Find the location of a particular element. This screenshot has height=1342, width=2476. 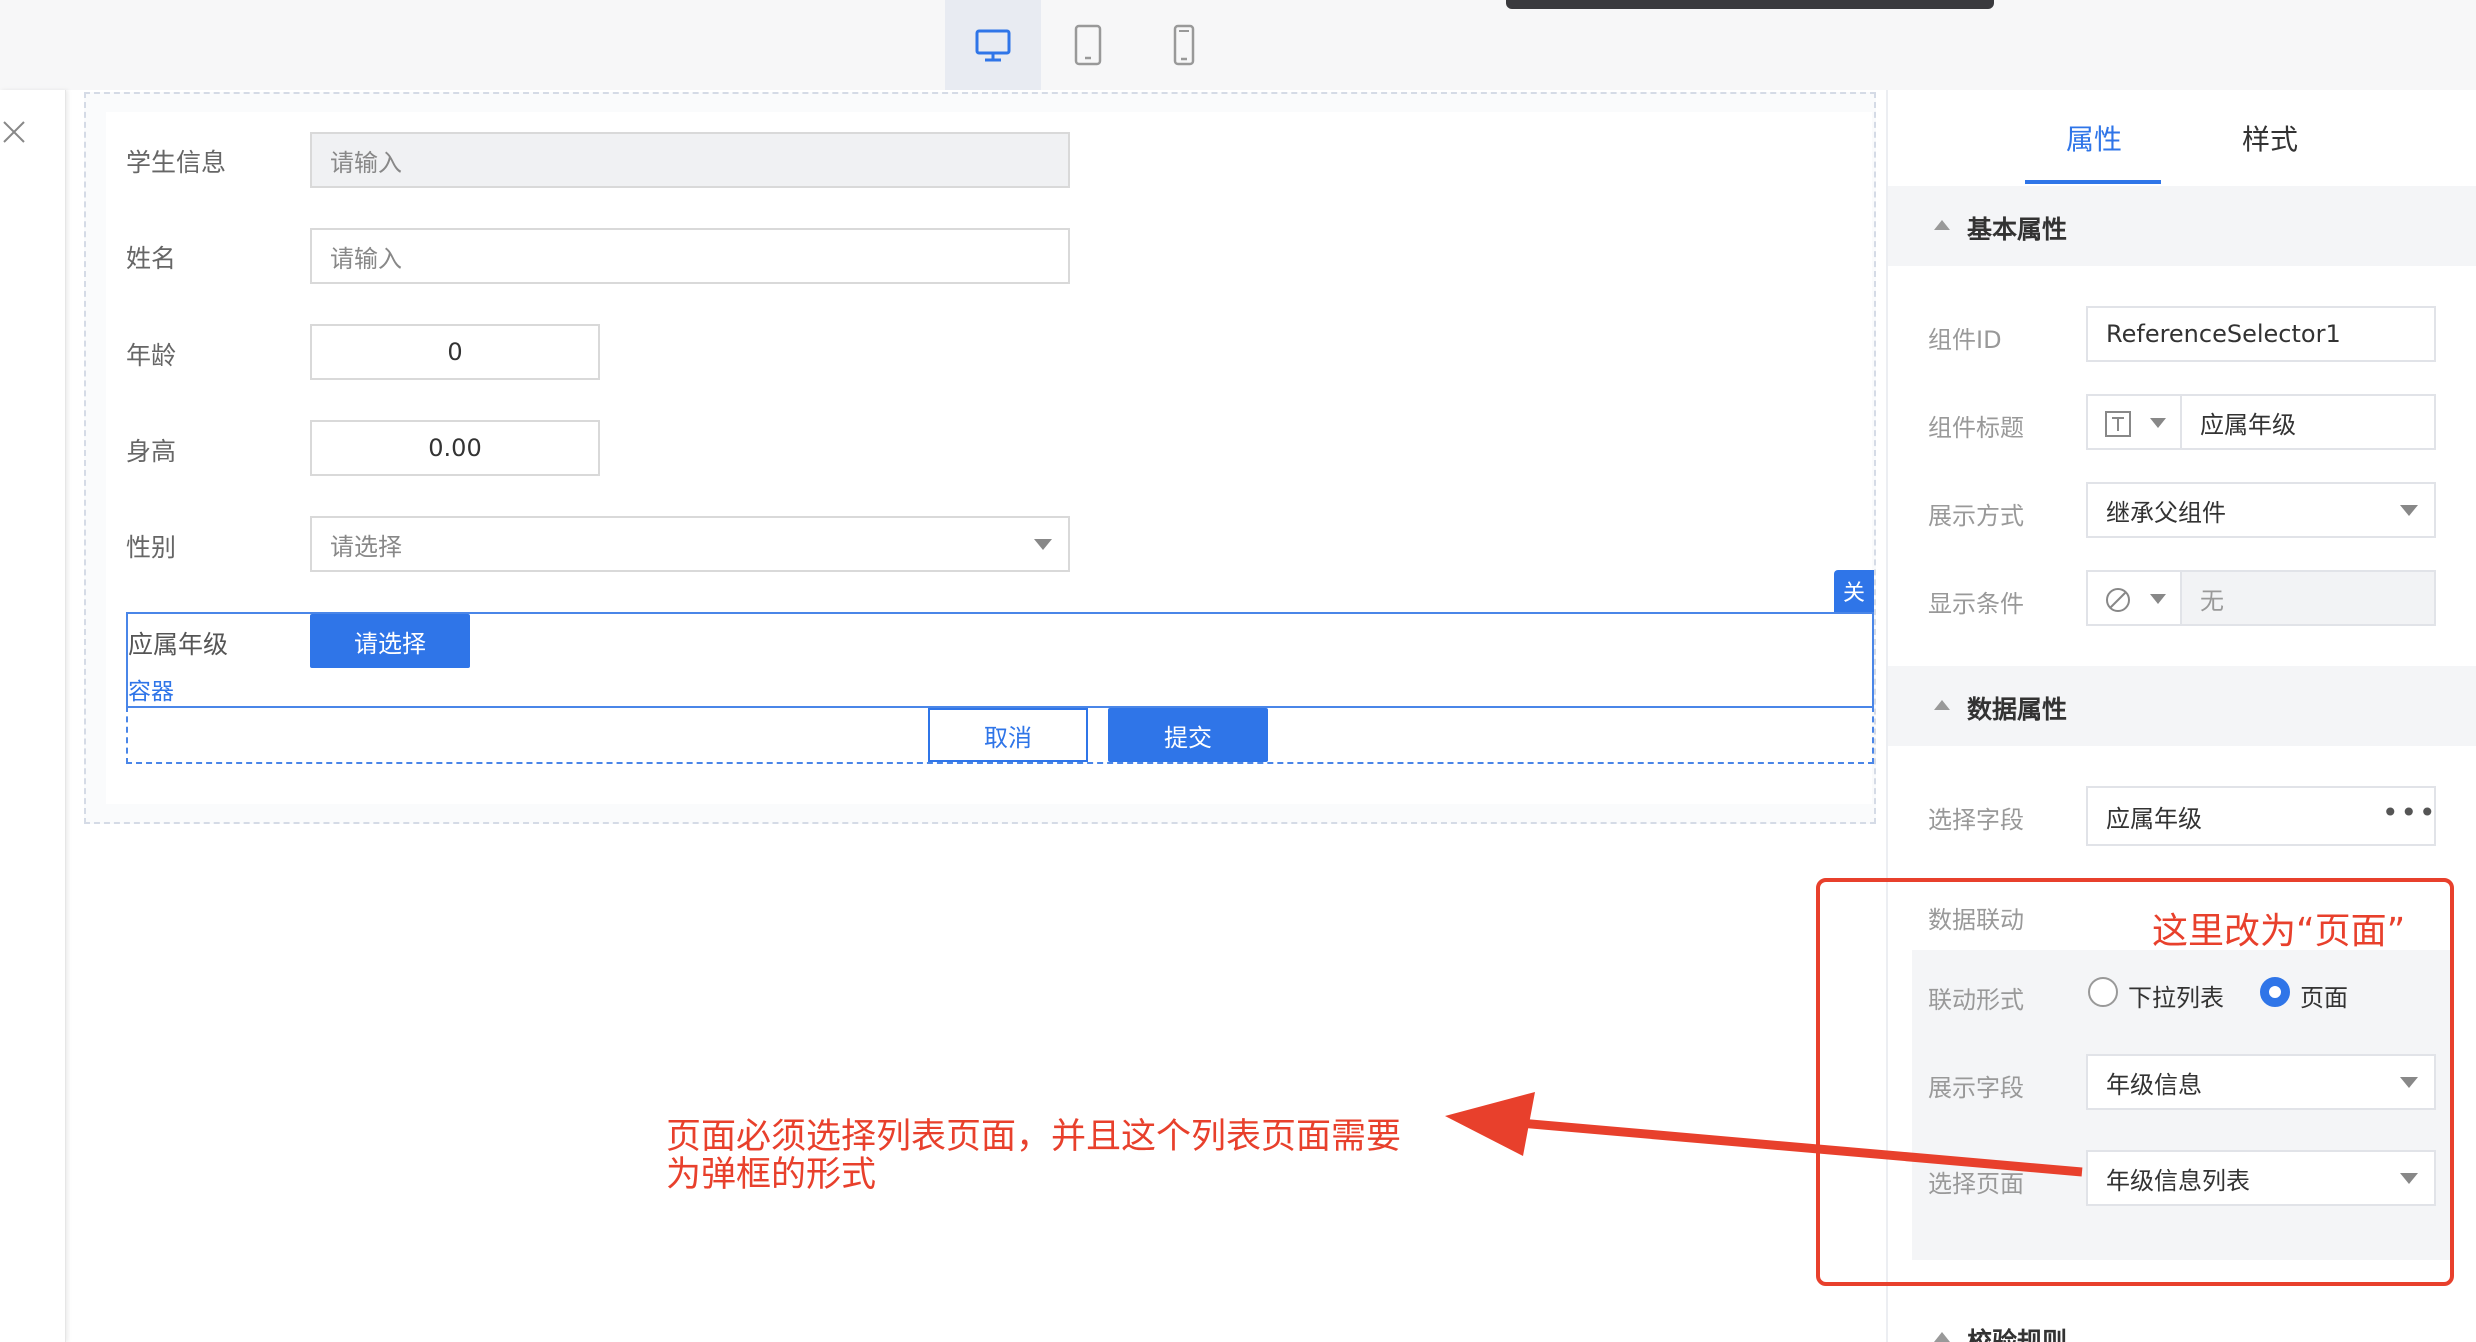

name-input: 请输入 is located at coordinates (690, 256).